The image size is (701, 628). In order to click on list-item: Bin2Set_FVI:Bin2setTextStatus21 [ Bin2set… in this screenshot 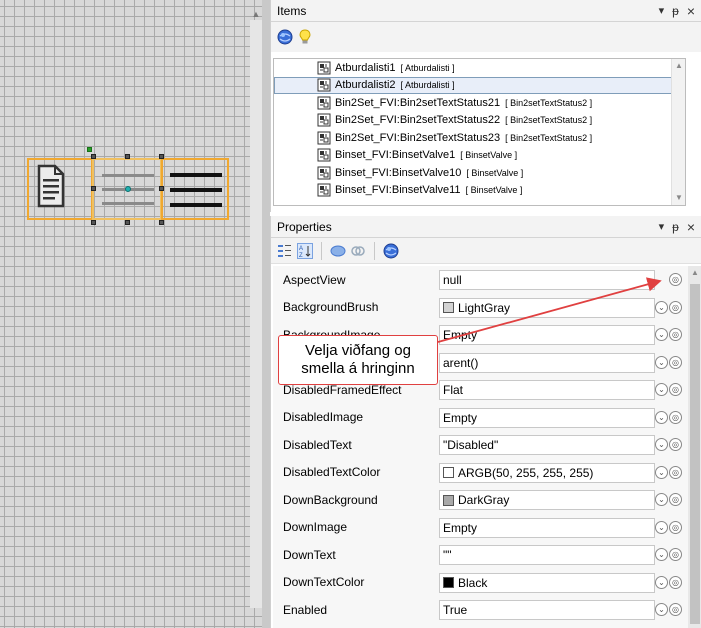, I will do `click(479, 103)`.